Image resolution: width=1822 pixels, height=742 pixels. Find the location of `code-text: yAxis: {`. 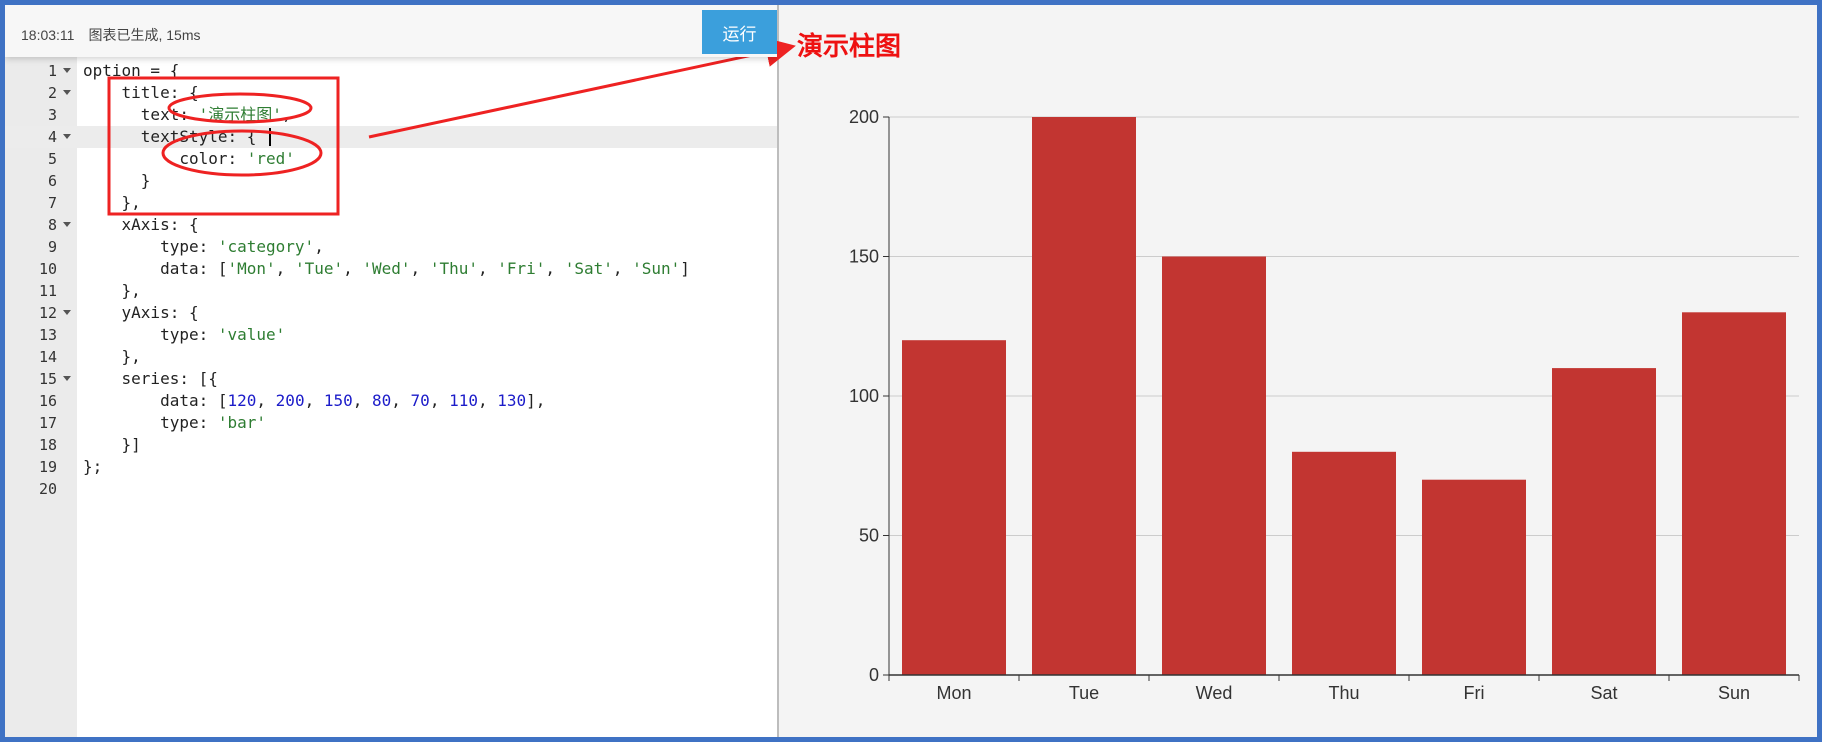

code-text: yAxis: { is located at coordinates (141, 312).